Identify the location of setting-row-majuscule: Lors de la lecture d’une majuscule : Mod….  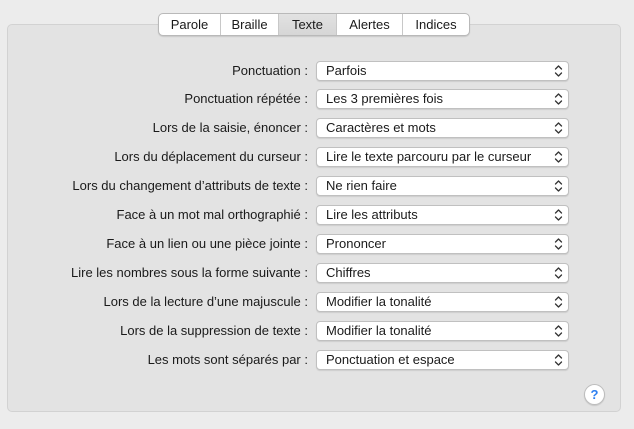
(317, 302).